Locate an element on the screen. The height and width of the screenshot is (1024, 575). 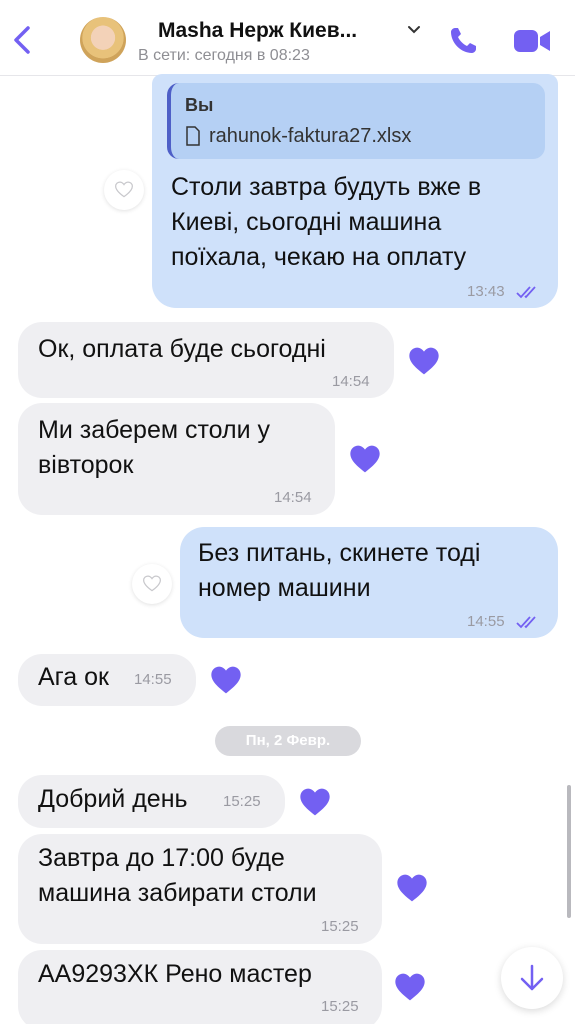
phone-call-icon is located at coordinates (463, 41).